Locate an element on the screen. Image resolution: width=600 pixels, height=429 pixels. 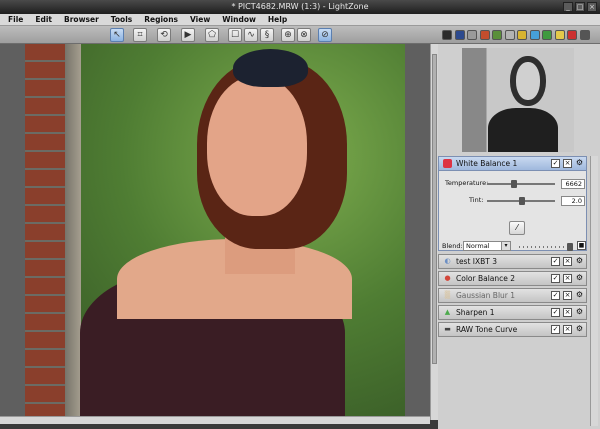
tool-item-3: ▒ Gaussian Blur 1 ✓ × ⚙ is located at coordinates (512, 295).